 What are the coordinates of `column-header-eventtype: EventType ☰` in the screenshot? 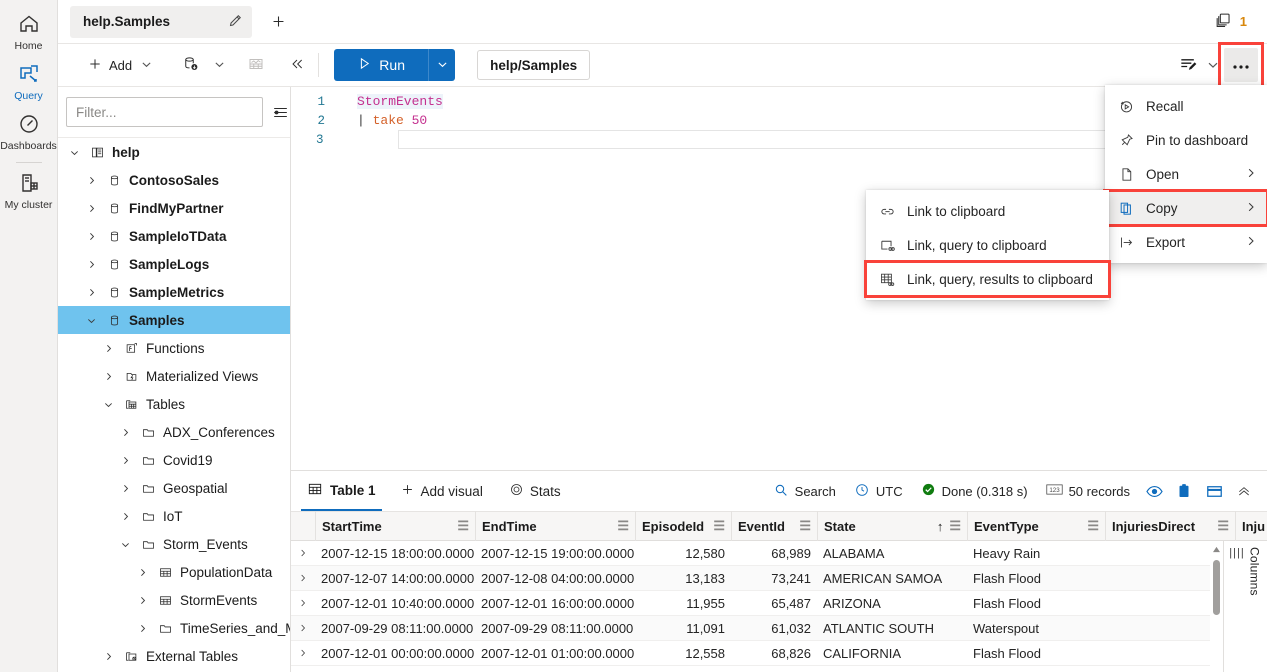 It's located at (1036, 526).